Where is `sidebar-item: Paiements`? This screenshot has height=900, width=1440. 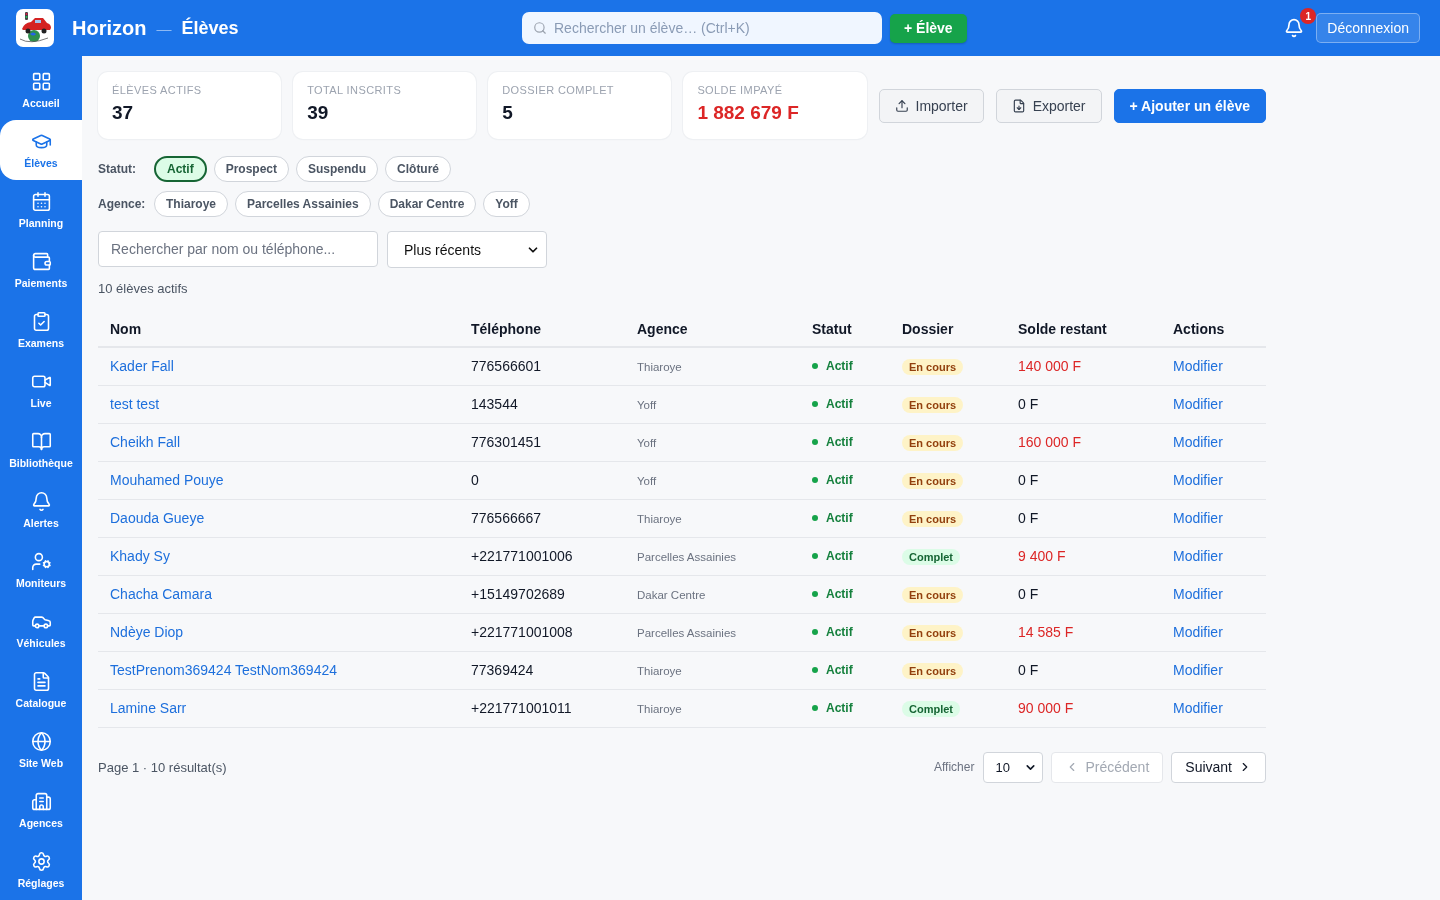 sidebar-item: Paiements is located at coordinates (41, 270).